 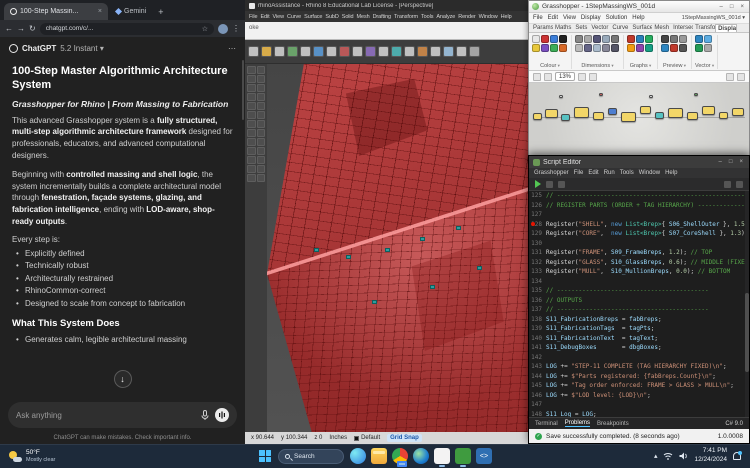 I want to click on gh-menu-file: File, so click(x=538, y=18).